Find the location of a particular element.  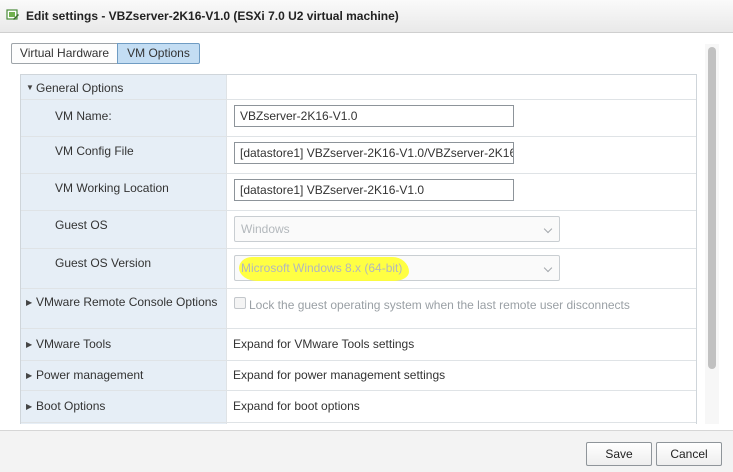

power-management-label: Power management is located at coordinates (90, 375).